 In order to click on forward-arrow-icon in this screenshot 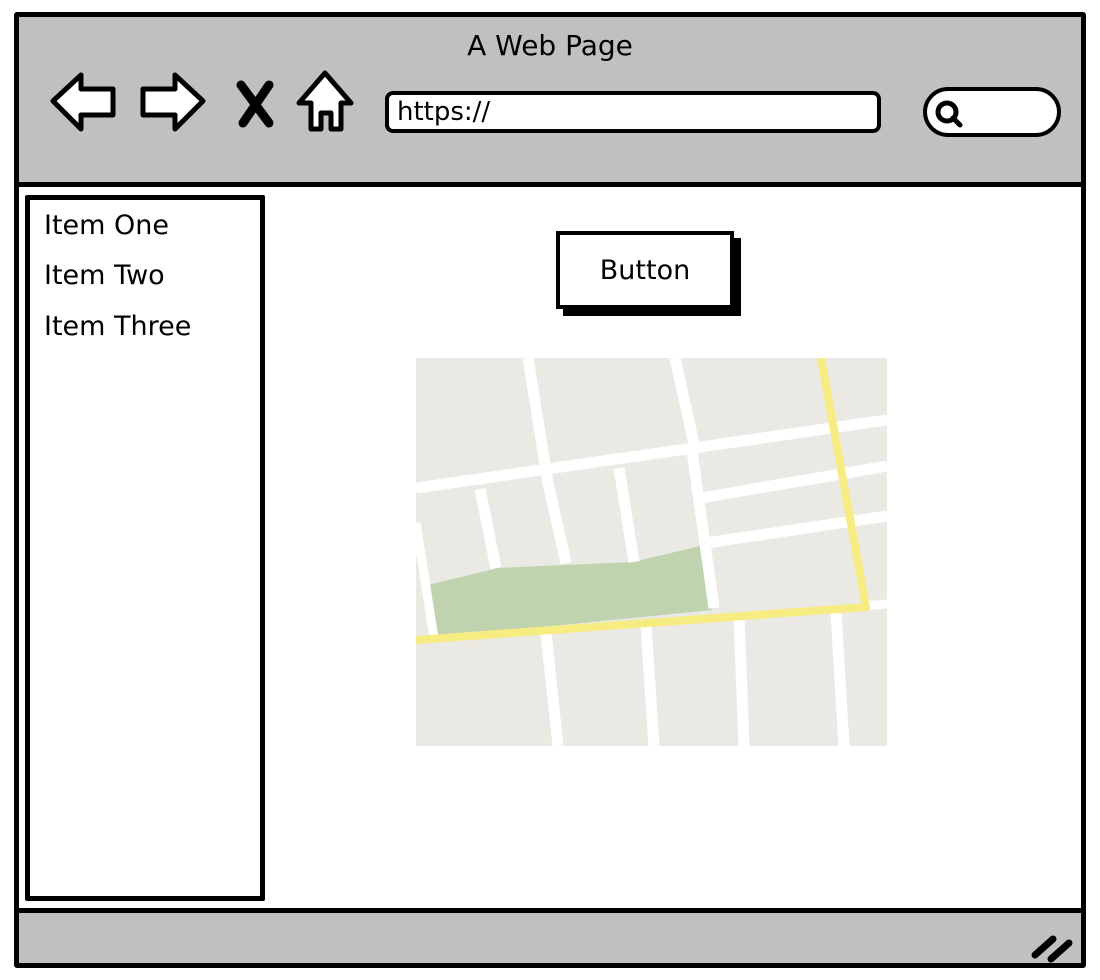, I will do `click(173, 102)`.